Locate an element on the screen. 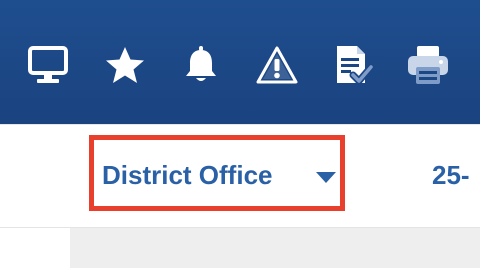 The height and width of the screenshot is (268, 480). warning-icon is located at coordinates (277, 65).